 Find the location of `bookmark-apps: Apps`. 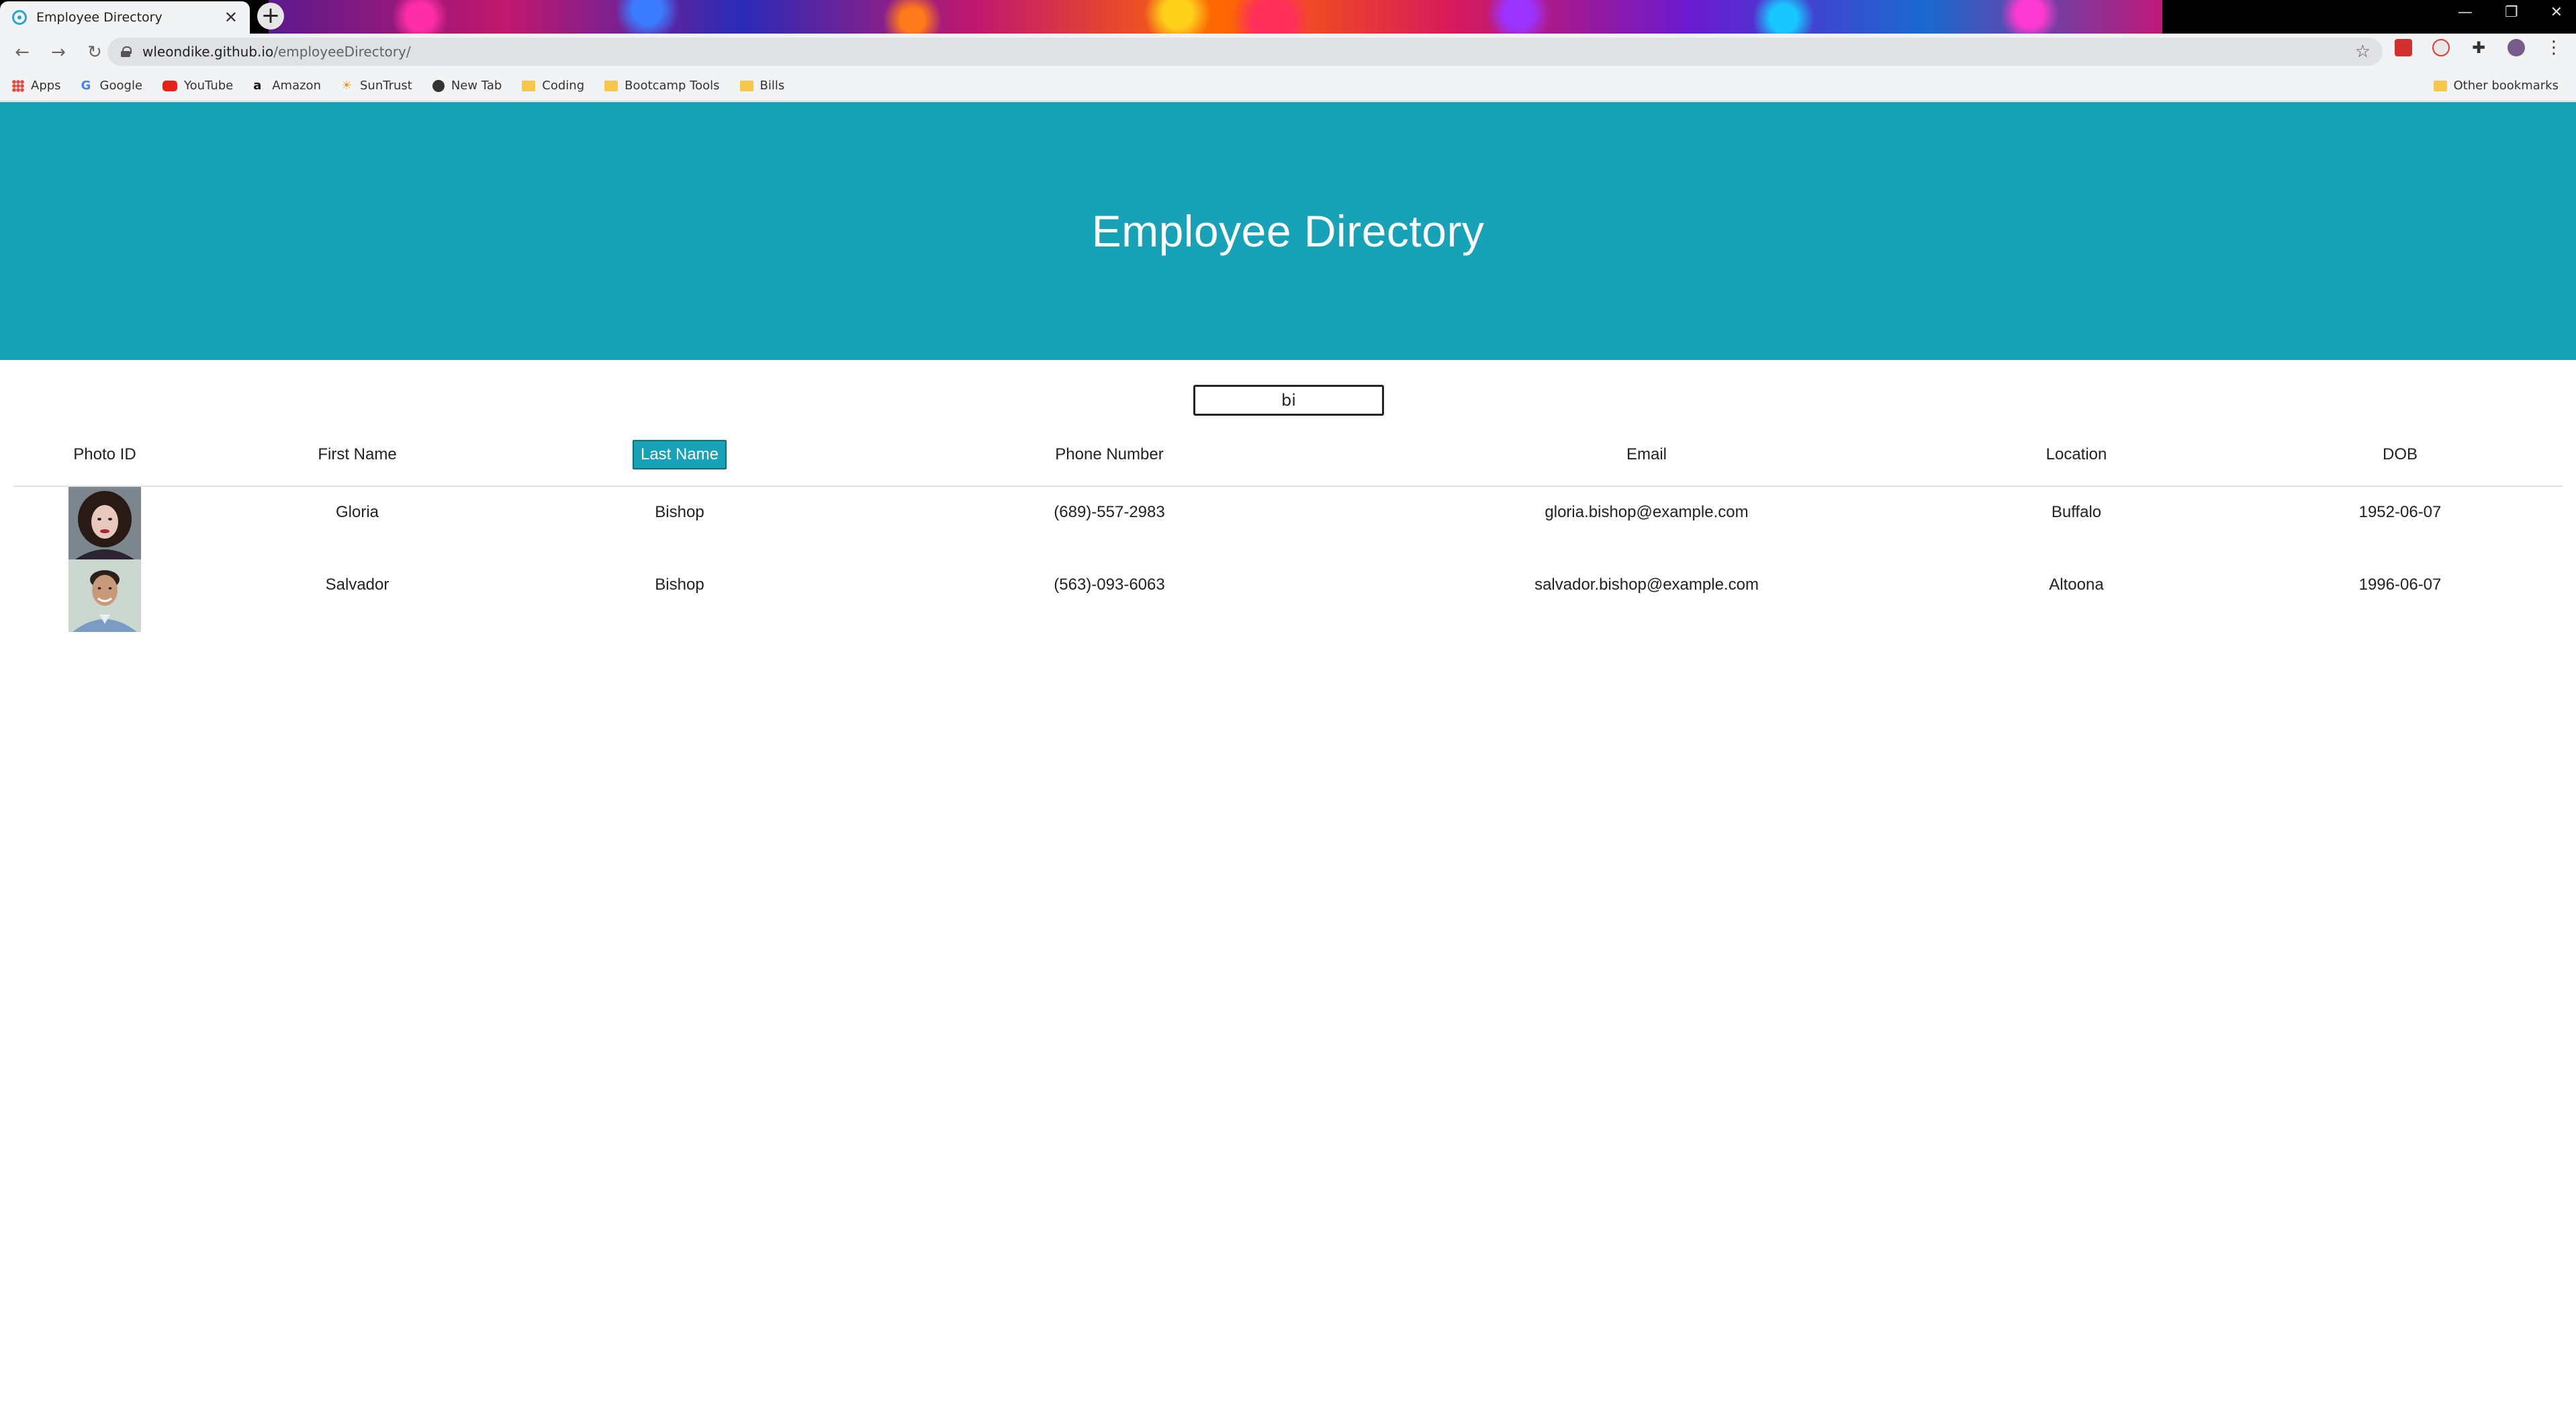

bookmark-apps: Apps is located at coordinates (36, 86).